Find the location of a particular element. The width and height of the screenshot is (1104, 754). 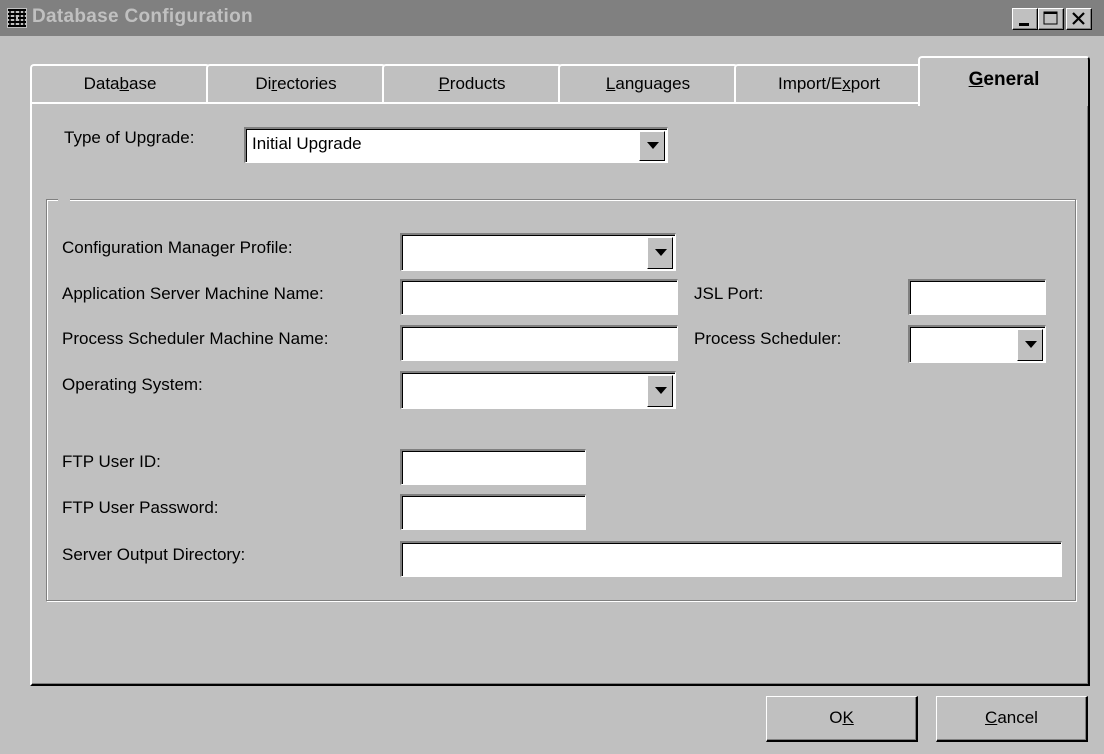

close-button is located at coordinates (1079, 19).